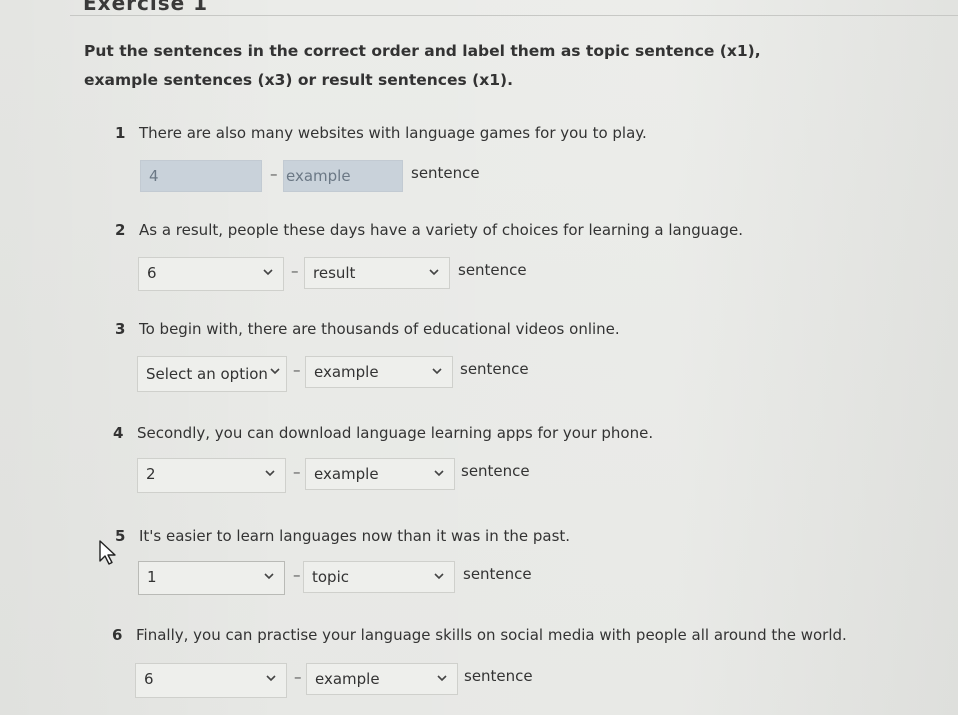  What do you see at coordinates (107, 552) in the screenshot?
I see `mouse-pointer-icon` at bounding box center [107, 552].